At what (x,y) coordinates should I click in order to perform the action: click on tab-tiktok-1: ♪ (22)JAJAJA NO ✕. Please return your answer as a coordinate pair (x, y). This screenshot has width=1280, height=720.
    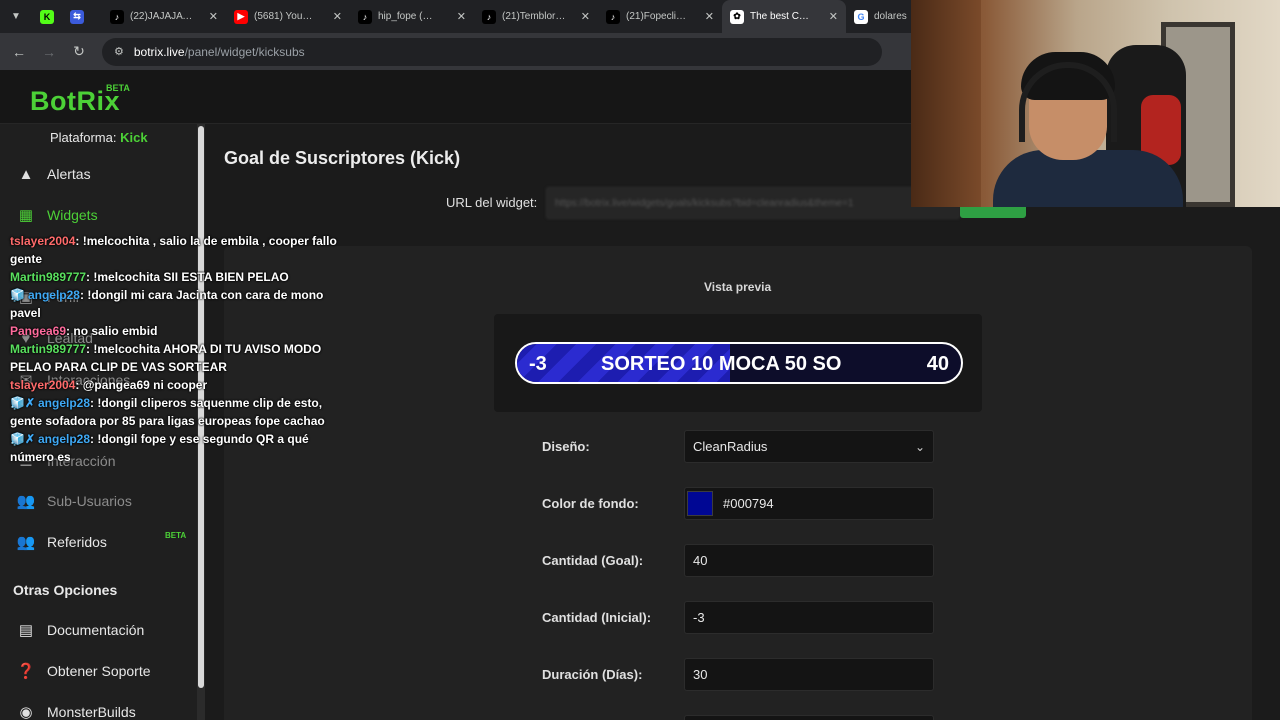
    Looking at the image, I should click on (164, 16).